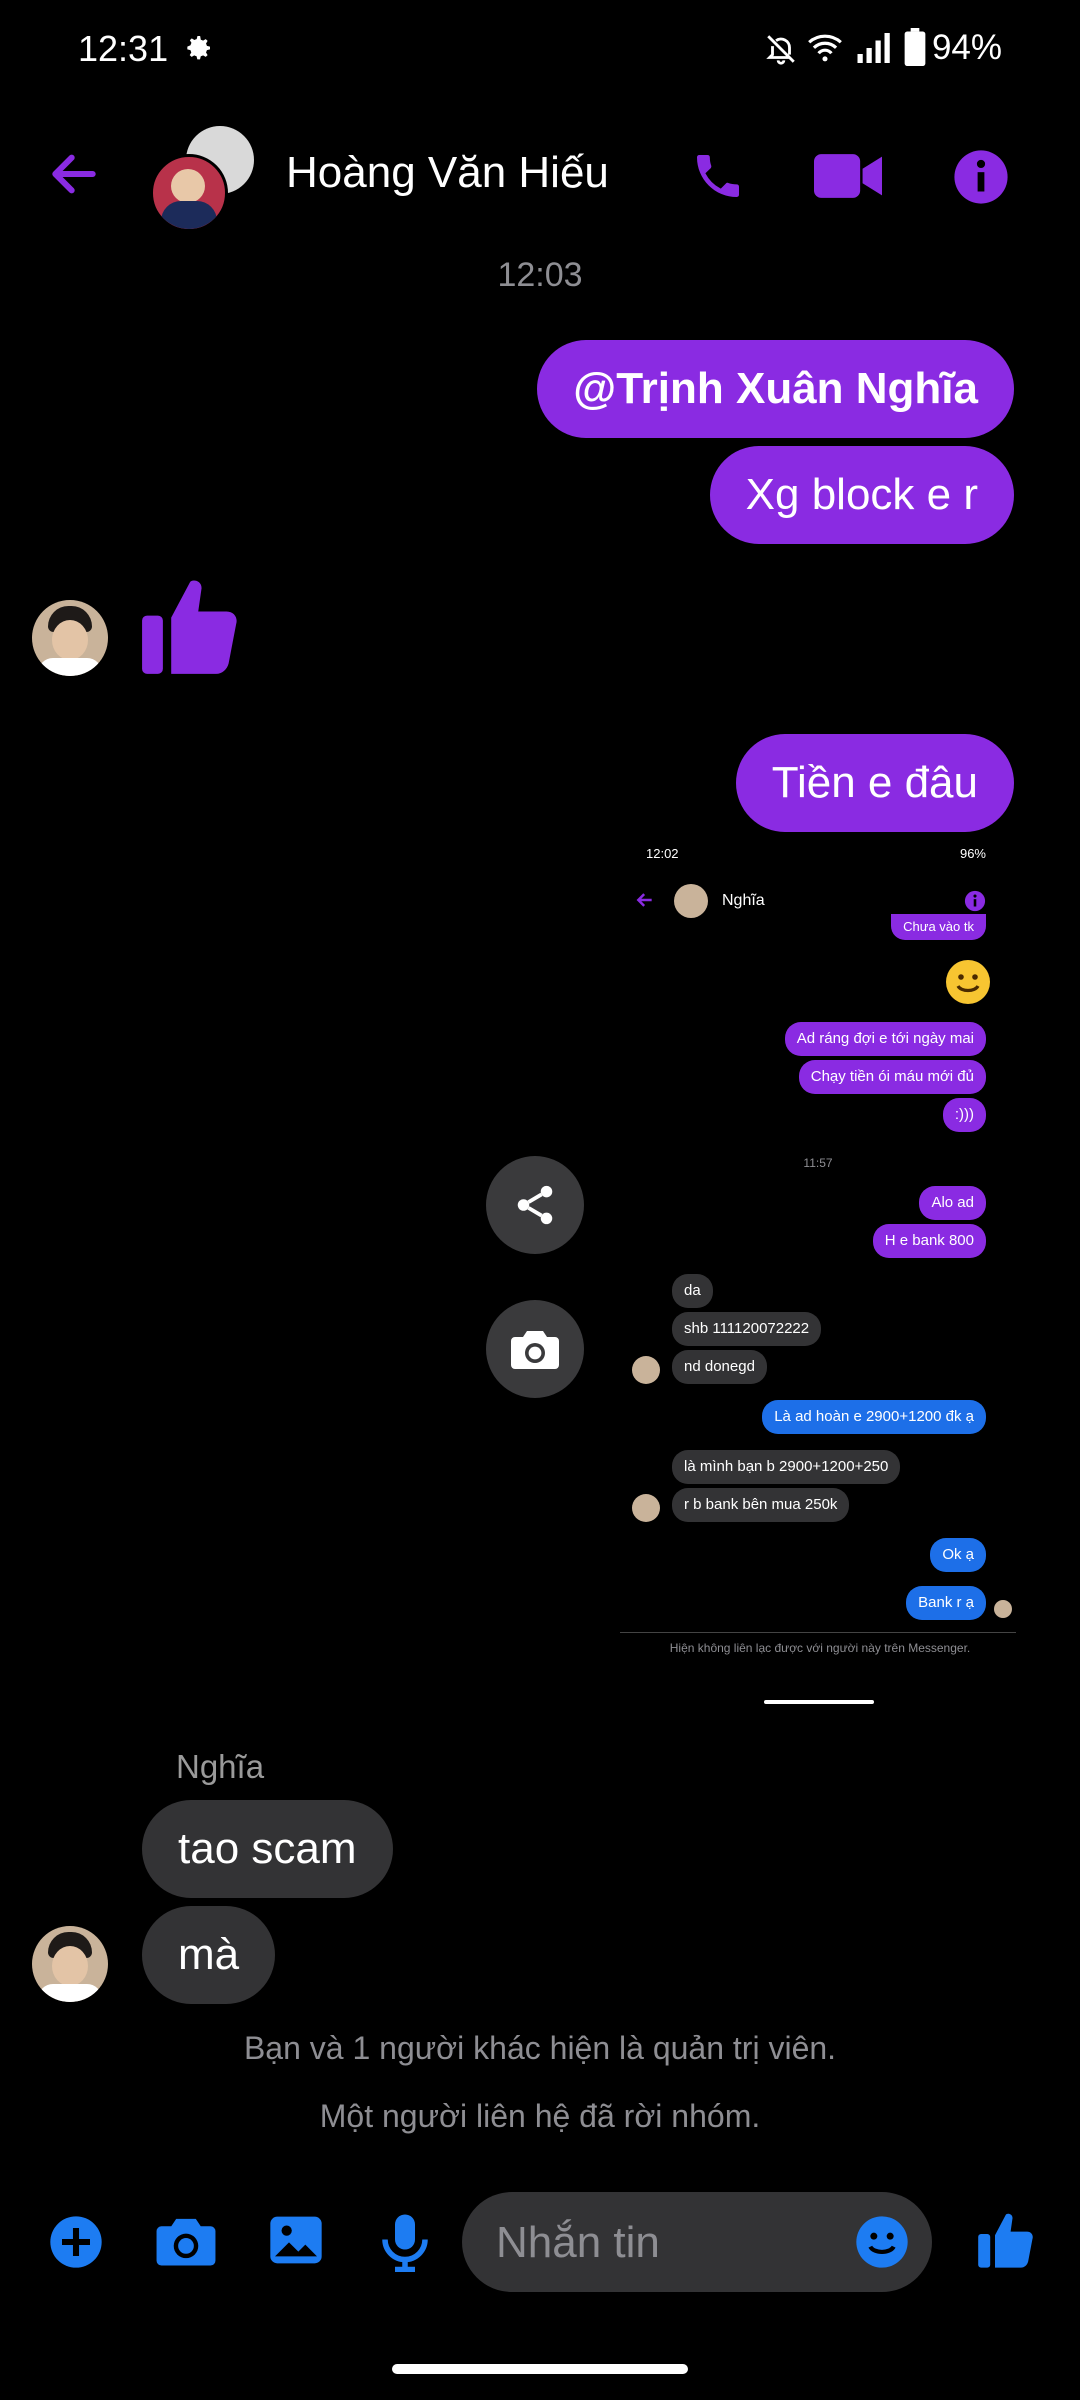 The width and height of the screenshot is (1080, 2400). I want to click on mini-message: Là ad hoàn e 2900+1200 đk ạ, so click(874, 1417).